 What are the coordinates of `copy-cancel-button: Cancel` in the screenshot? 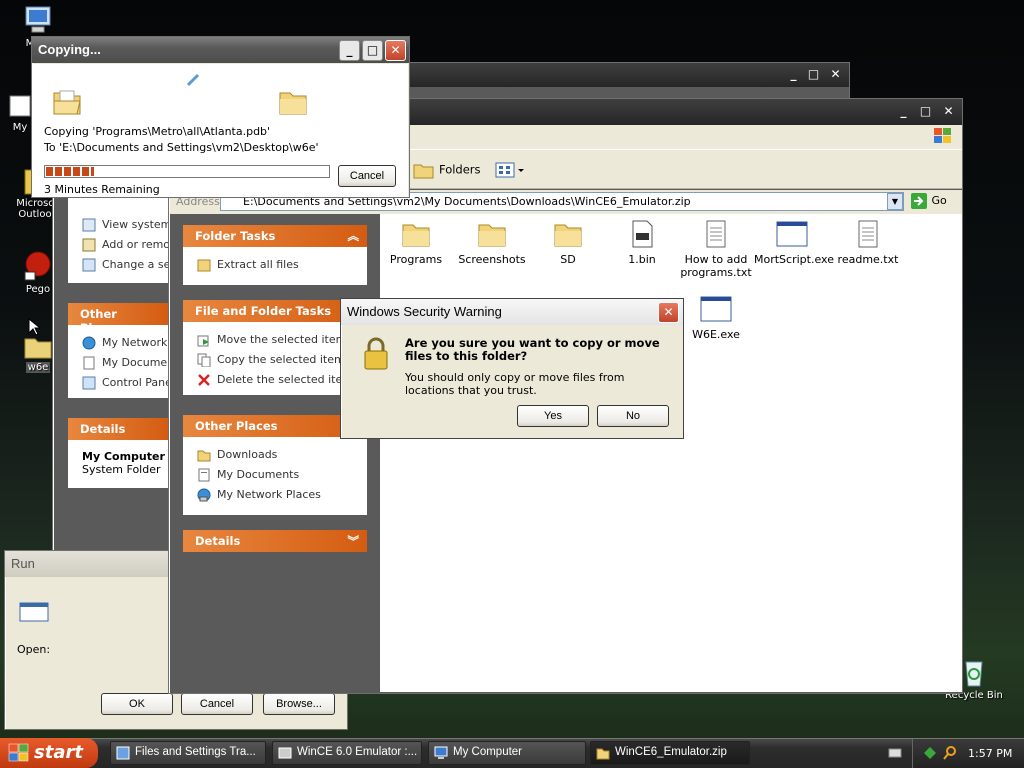 It's located at (367, 176).